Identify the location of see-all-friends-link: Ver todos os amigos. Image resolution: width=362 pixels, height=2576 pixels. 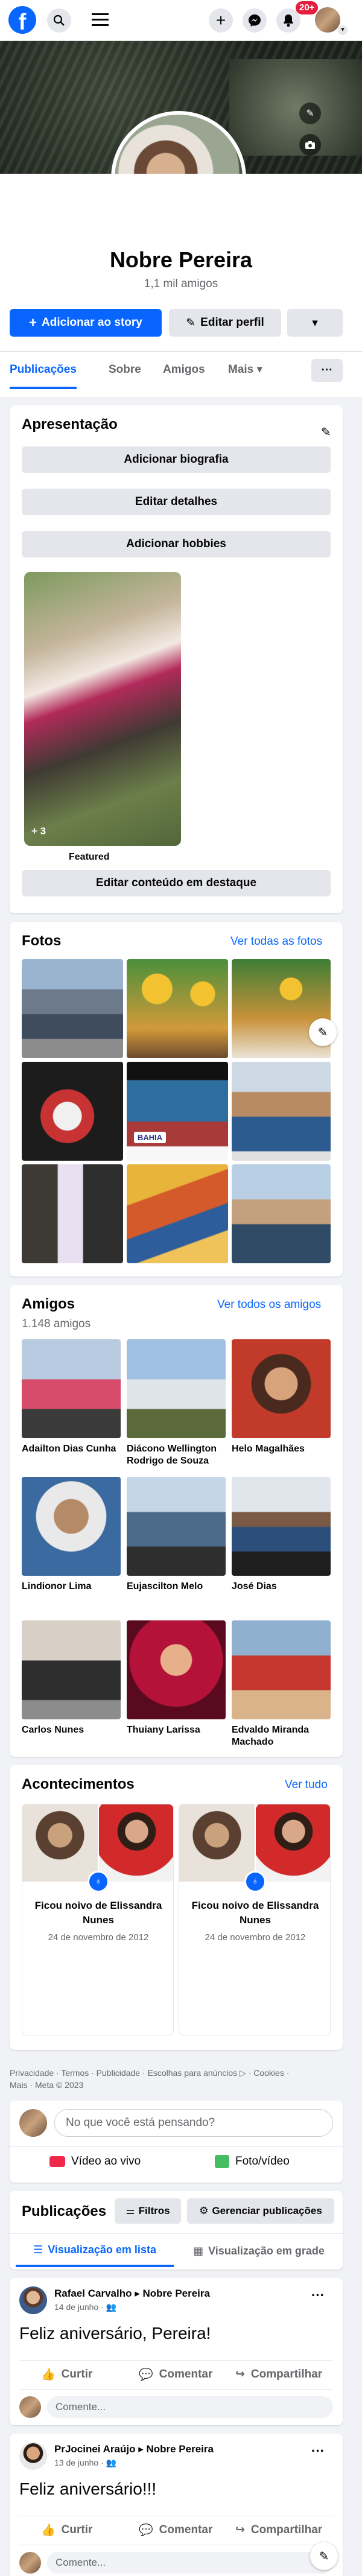
(269, 1305).